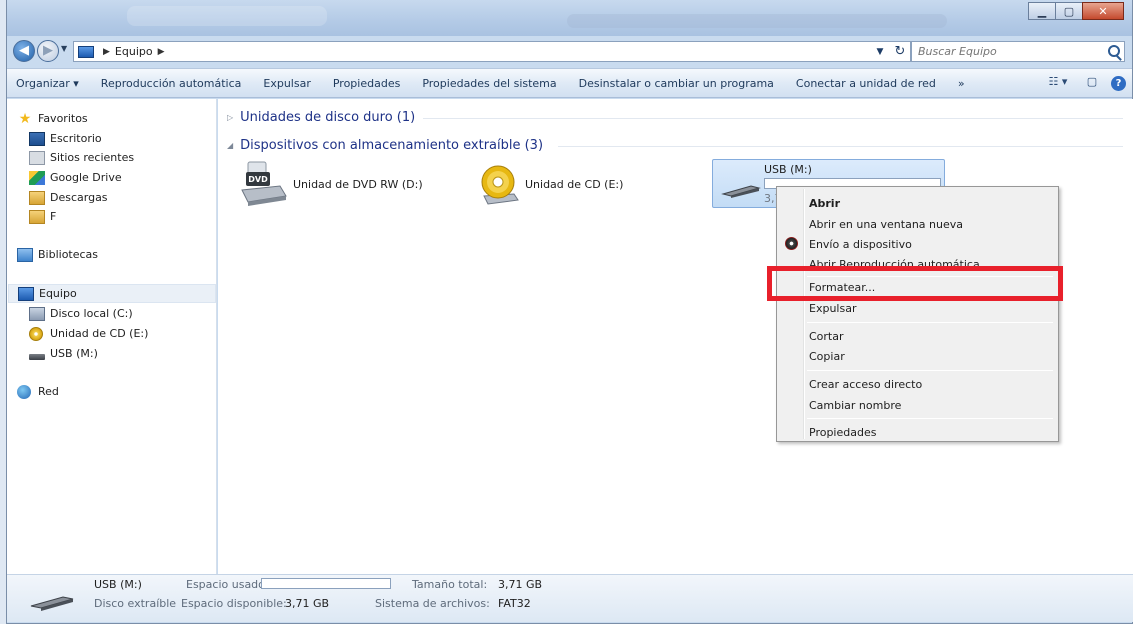  I want to click on properties-button: Propiedades, so click(366, 83).